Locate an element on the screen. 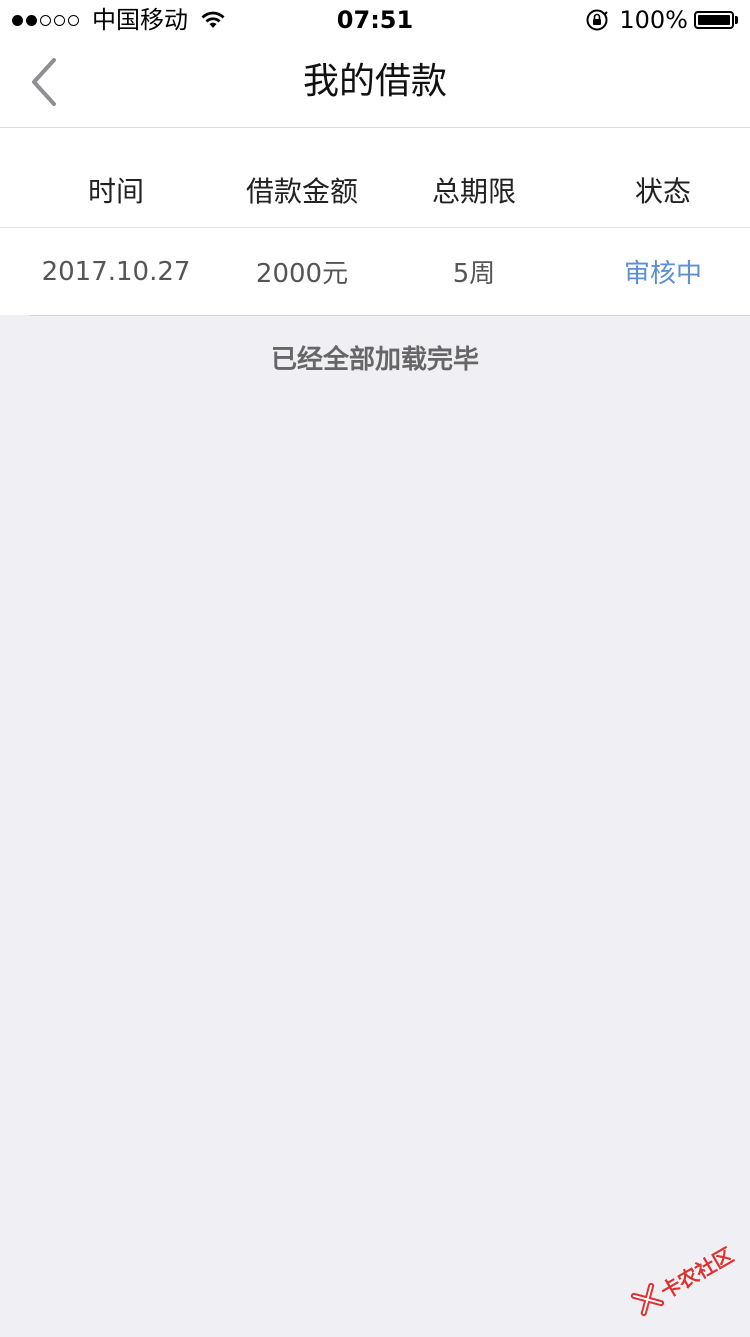 Image resolution: width=750 pixels, height=1337 pixels. table-row: 2017.10.27 2000元 5周 审核中 is located at coordinates (375, 271).